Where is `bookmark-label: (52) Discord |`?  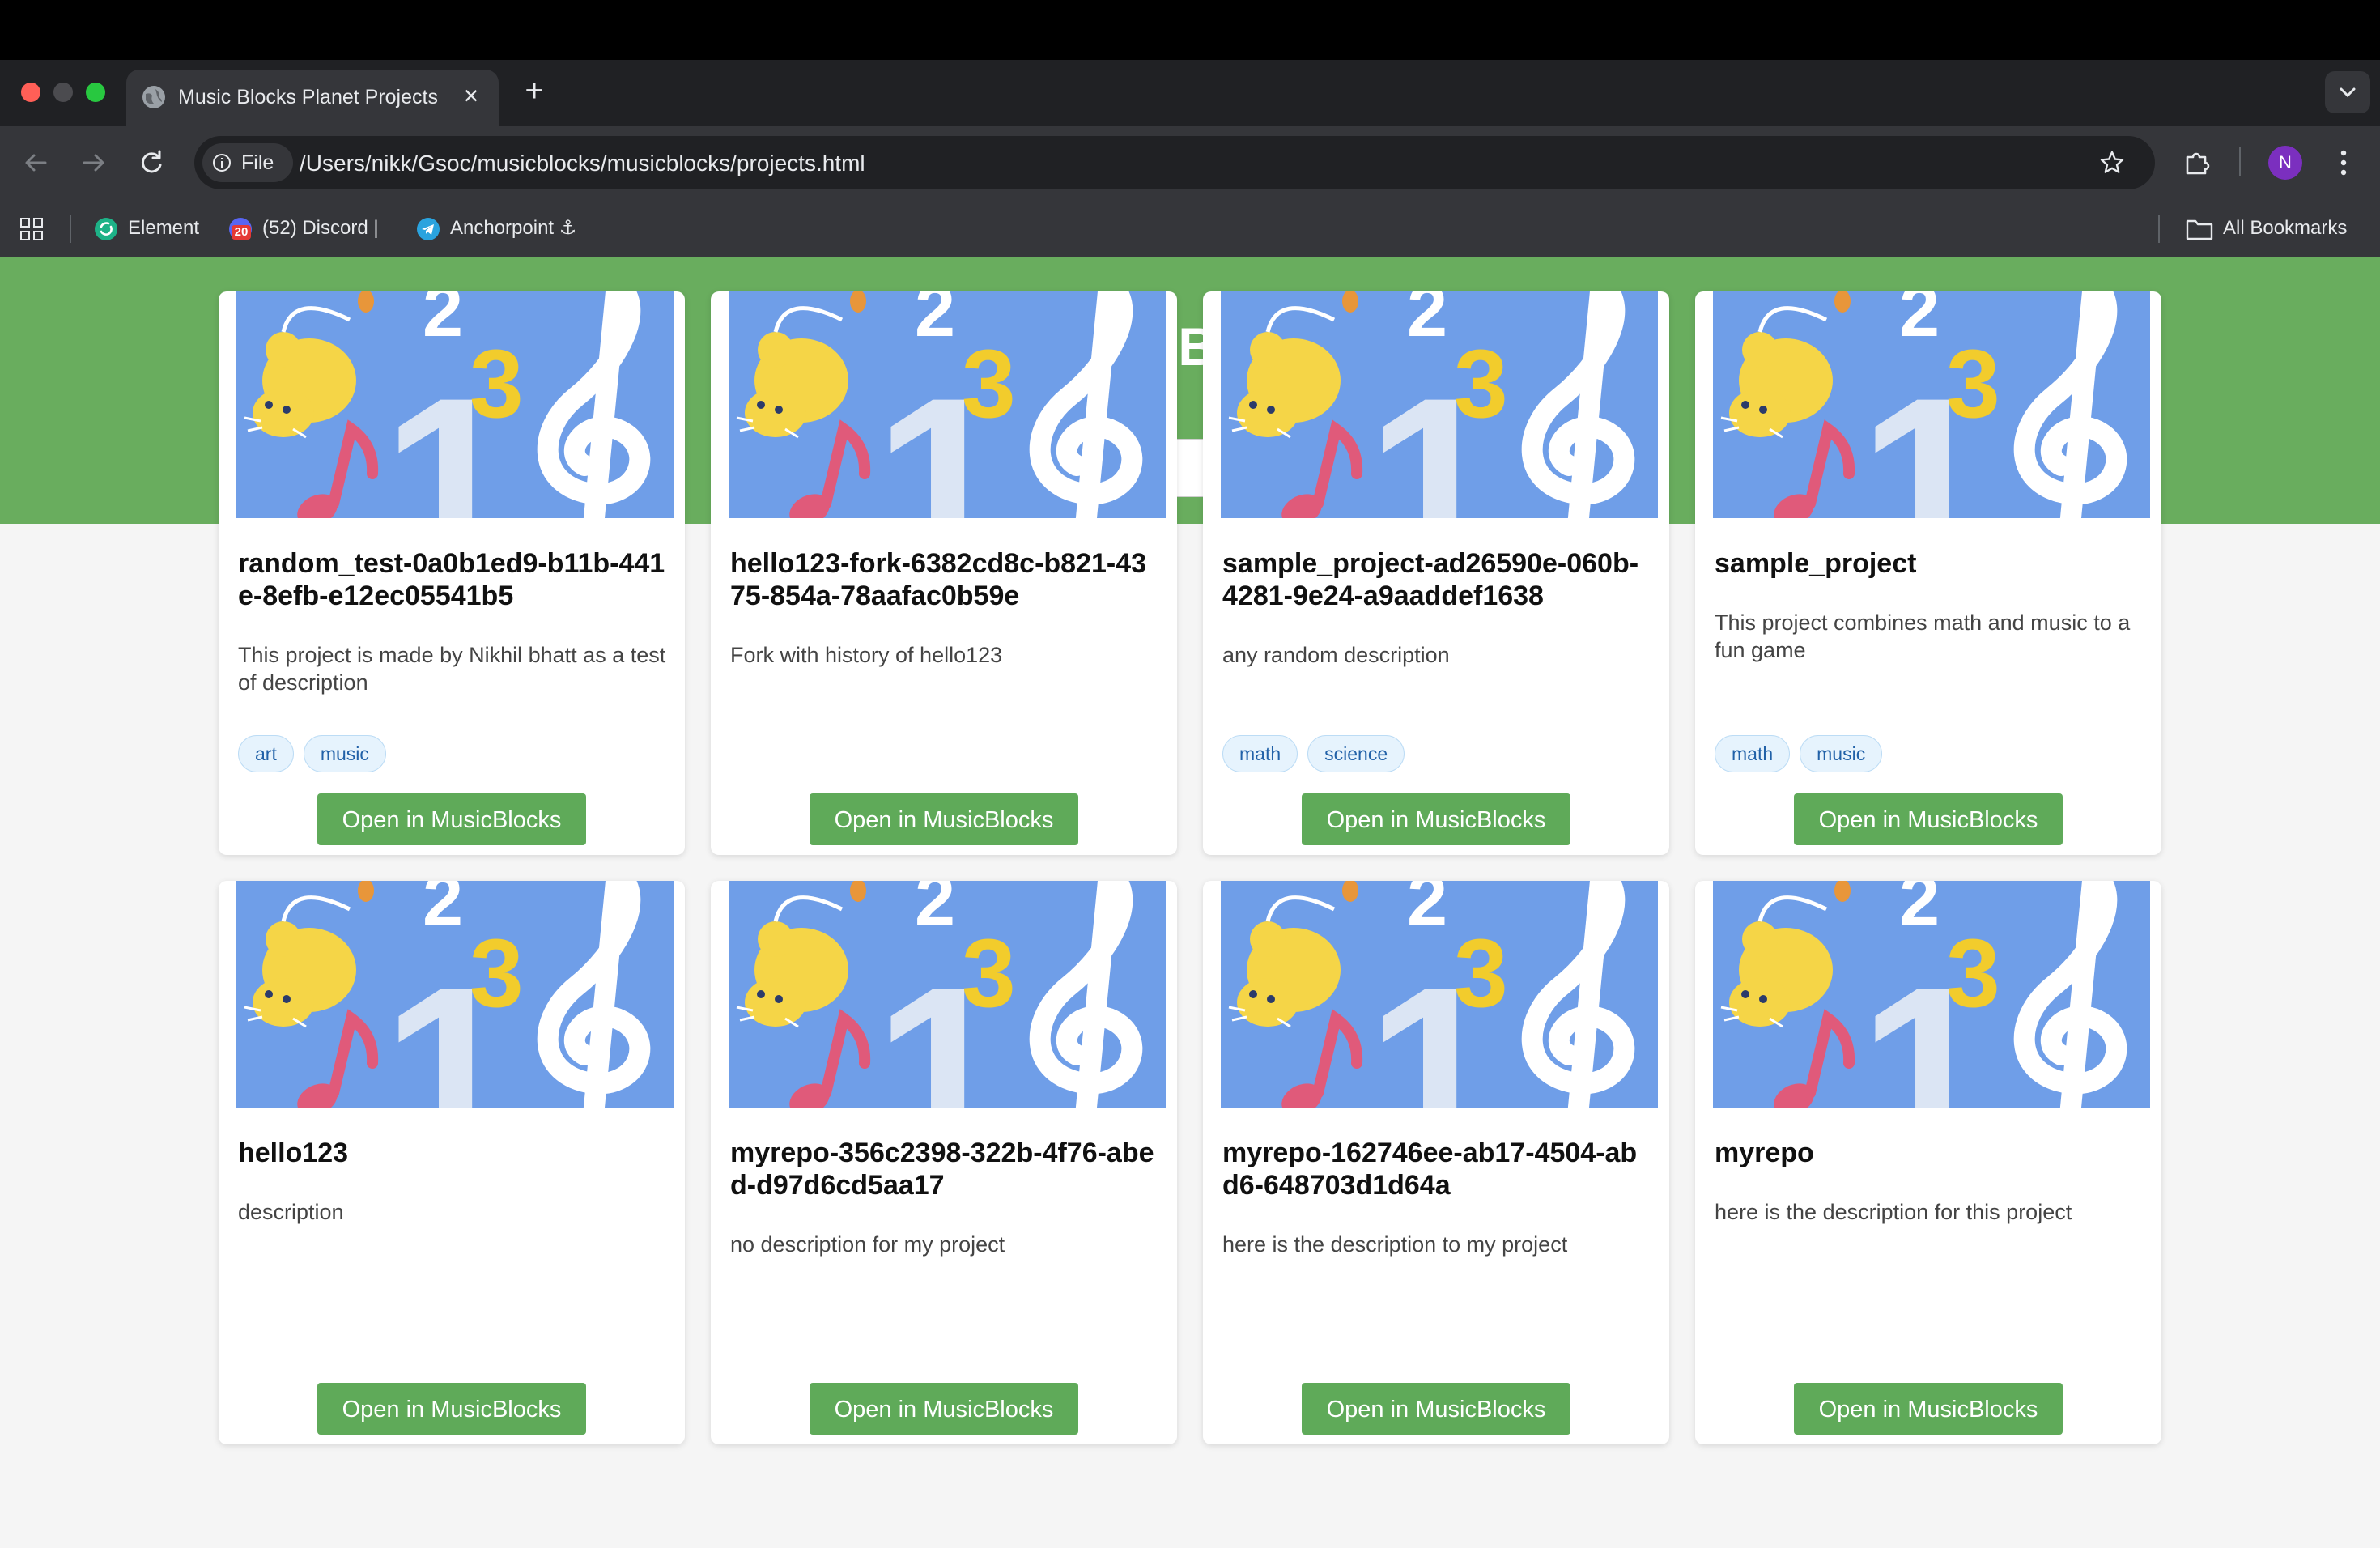
bookmark-label: (52) Discord | is located at coordinates (320, 228).